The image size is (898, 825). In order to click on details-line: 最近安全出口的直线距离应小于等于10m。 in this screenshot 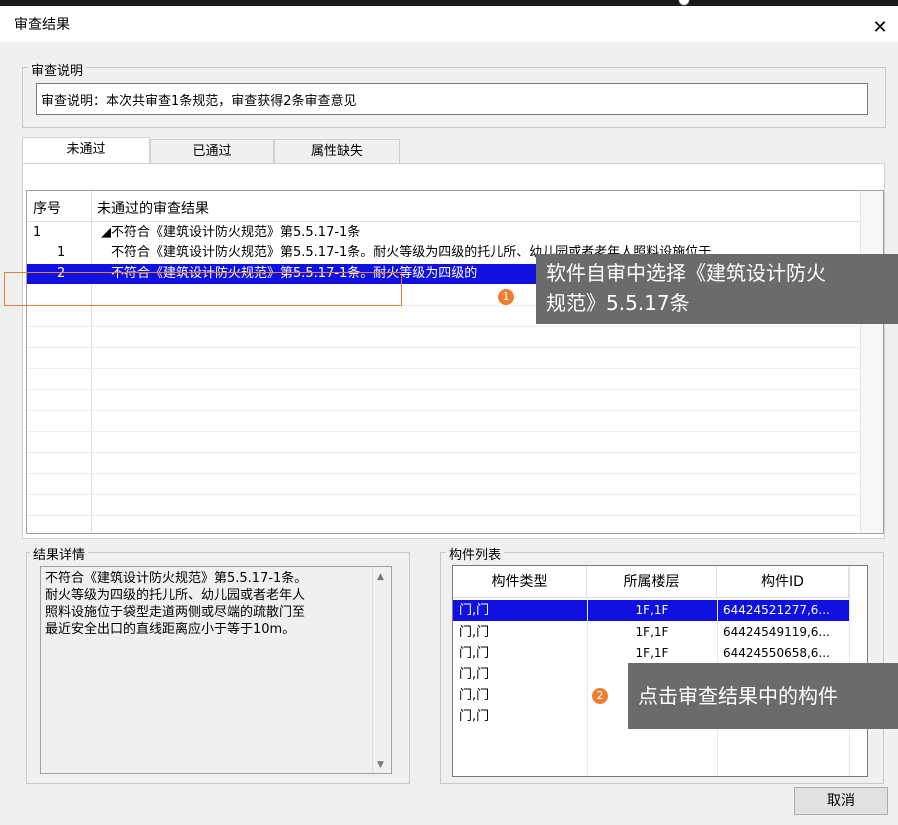, I will do `click(170, 629)`.